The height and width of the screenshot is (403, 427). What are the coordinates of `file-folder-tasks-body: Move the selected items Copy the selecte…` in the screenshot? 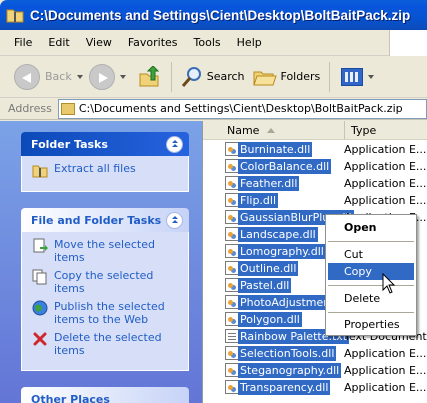 It's located at (105, 301).